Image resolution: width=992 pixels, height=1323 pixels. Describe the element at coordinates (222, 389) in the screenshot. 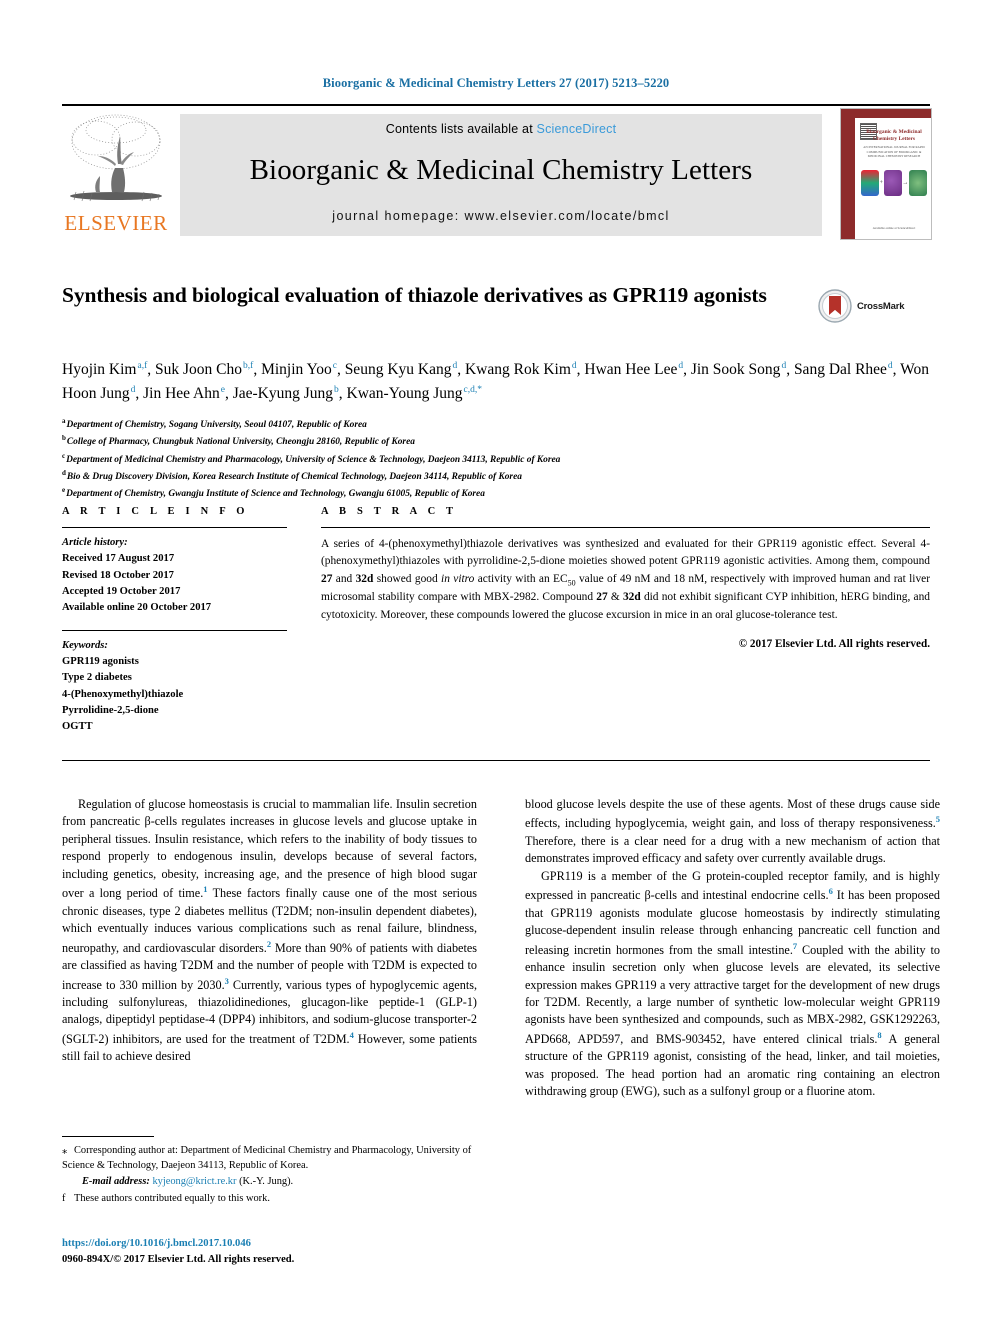

I see `author-affiliation-marker: e` at that location.